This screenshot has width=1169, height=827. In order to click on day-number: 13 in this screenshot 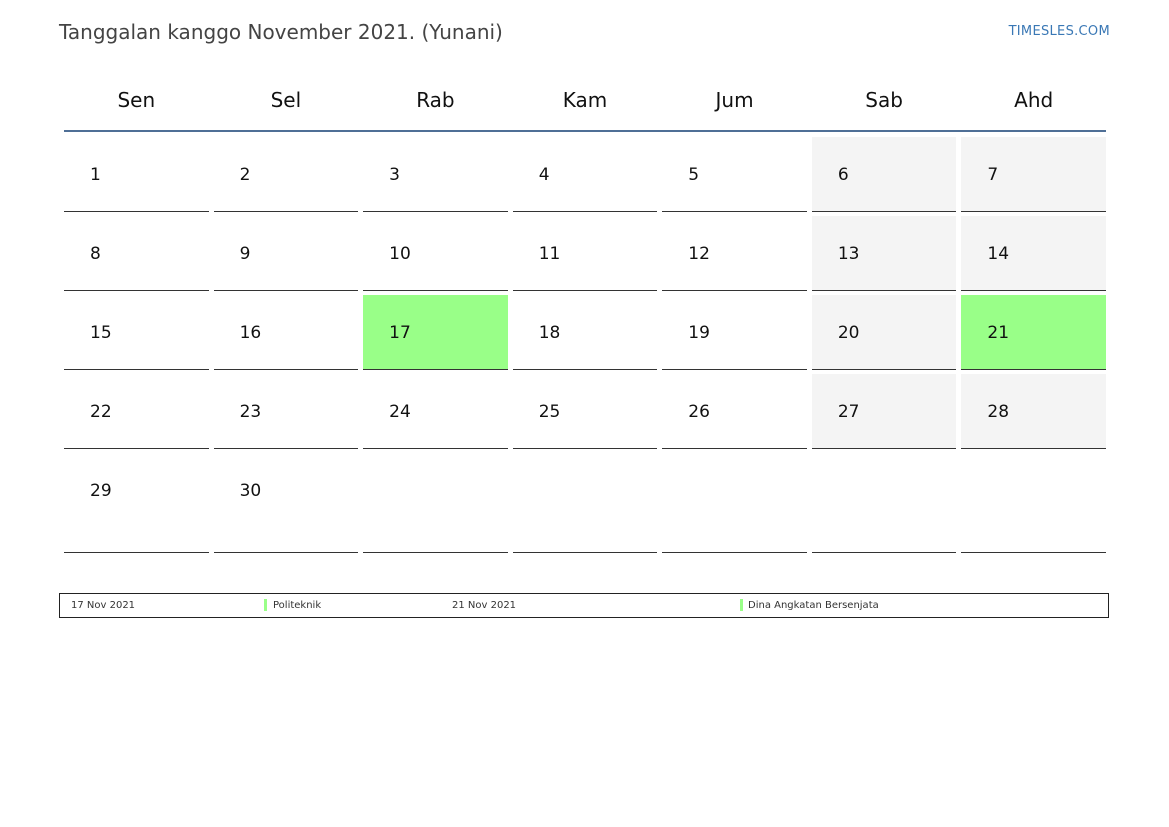, I will do `click(848, 254)`.